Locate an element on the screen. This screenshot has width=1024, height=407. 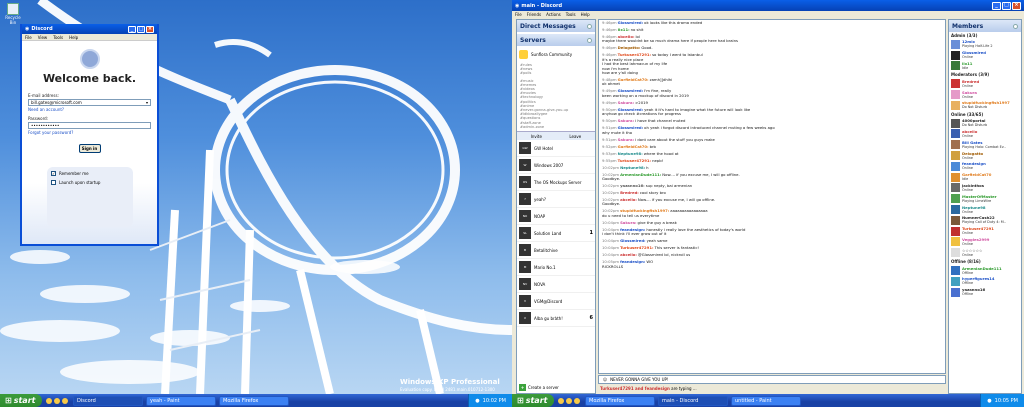
member-item: Bredred Online is located at coordinates (985, 83).